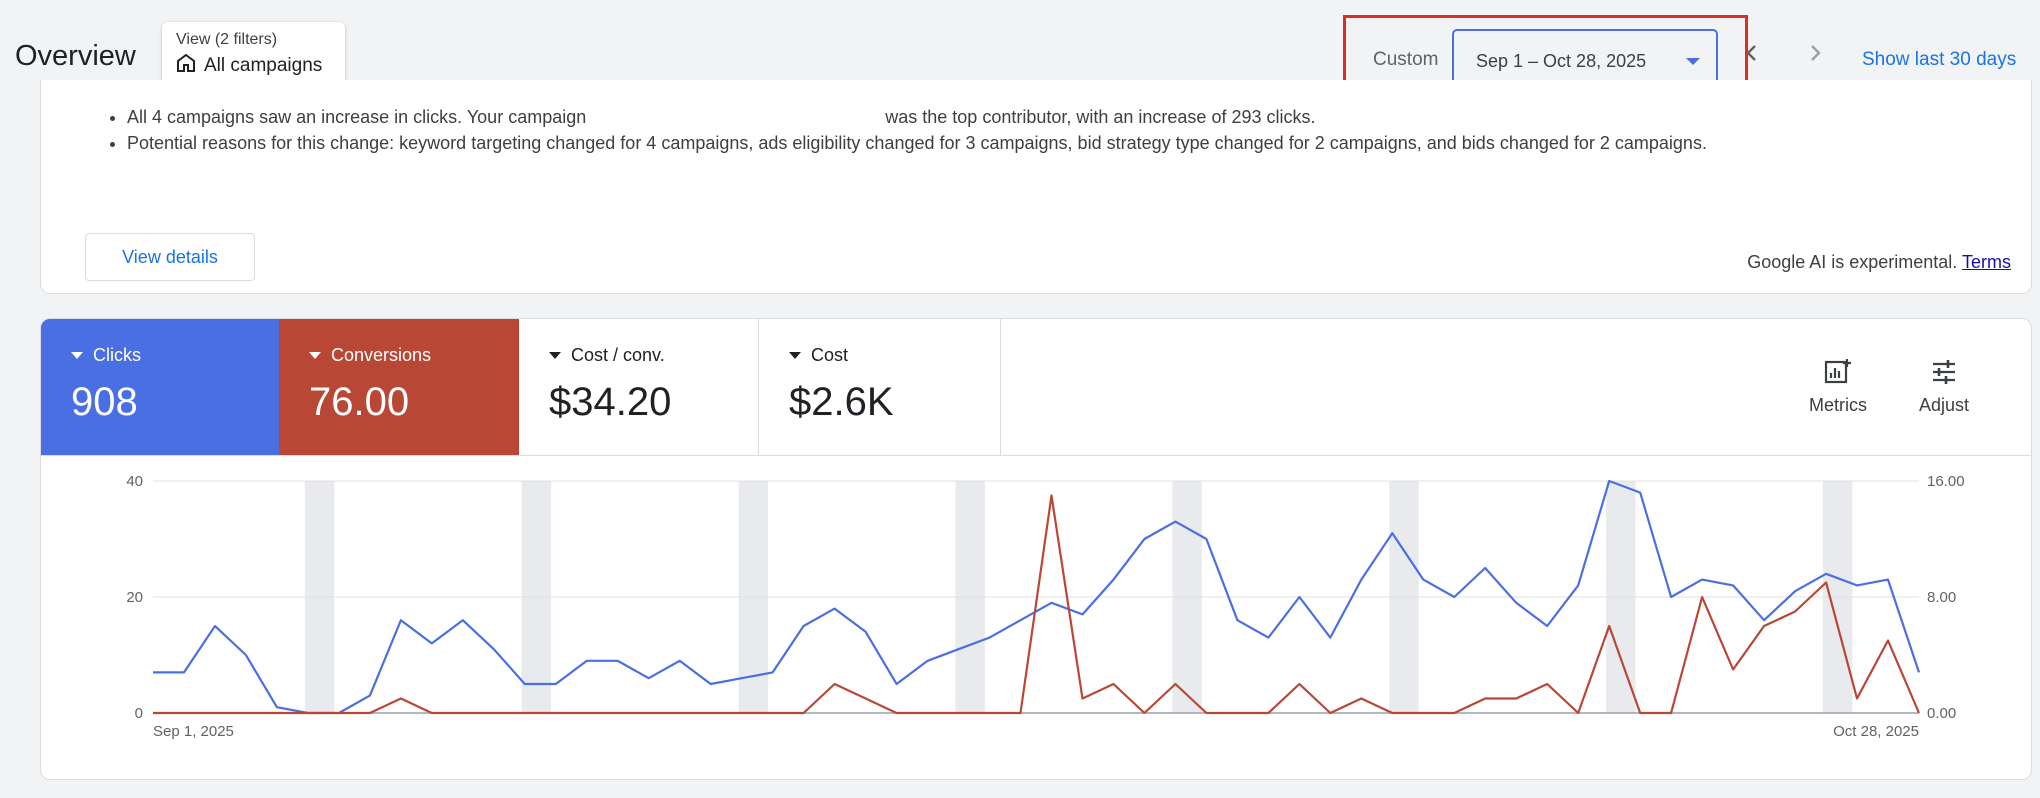 This screenshot has width=2040, height=798. What do you see at coordinates (1946, 481) in the screenshot?
I see `y-right-tick-label: 16.00` at bounding box center [1946, 481].